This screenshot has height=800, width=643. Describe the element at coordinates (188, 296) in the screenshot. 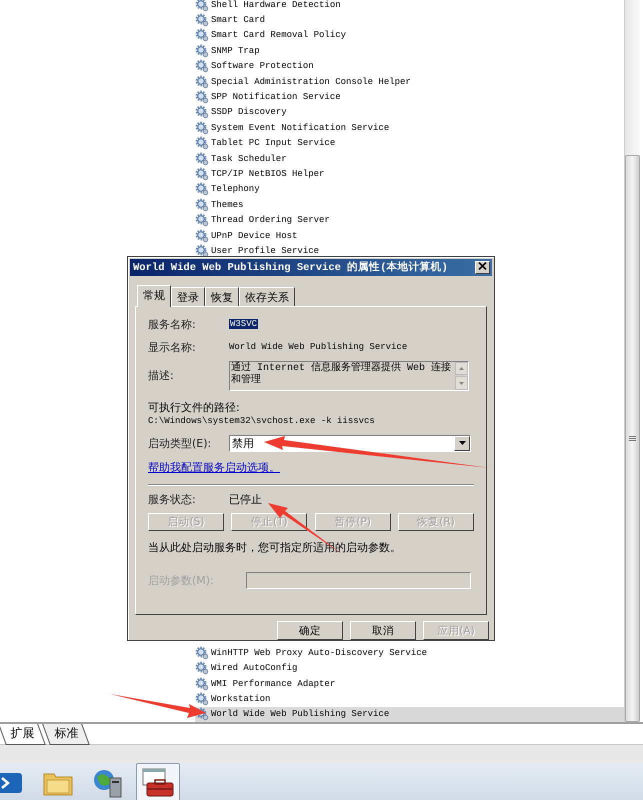

I see `dialog-tab: 登录` at that location.